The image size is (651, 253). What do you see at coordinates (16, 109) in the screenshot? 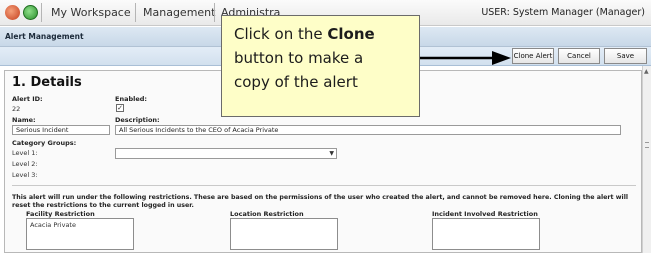
I see `alert-id-value: 22` at bounding box center [16, 109].